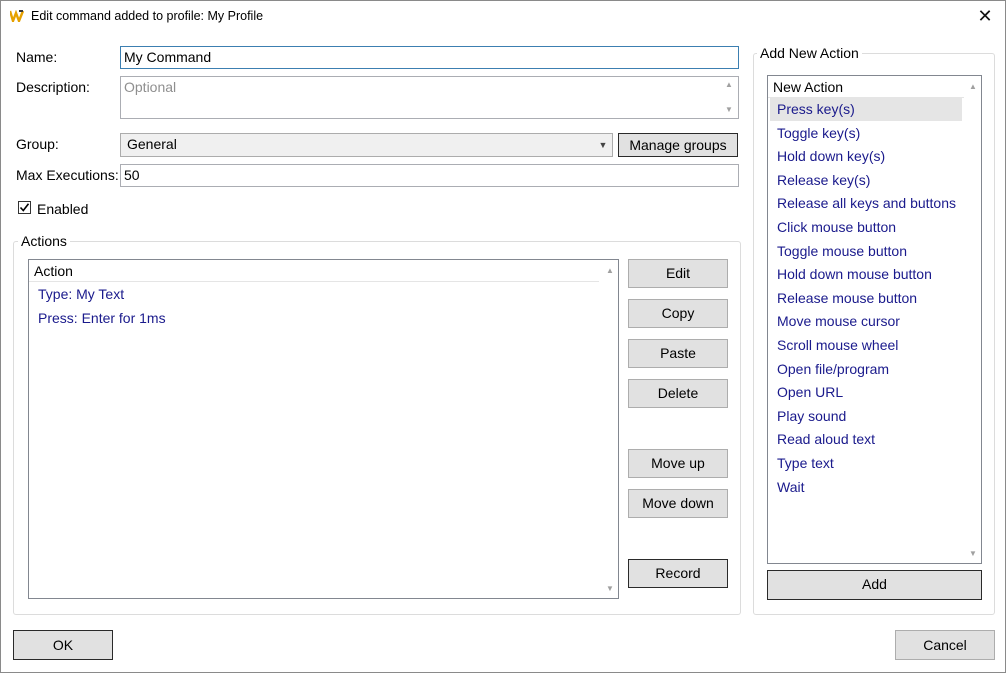  Describe the element at coordinates (866, 227) in the screenshot. I see `new-action-item: Click mouse button` at that location.